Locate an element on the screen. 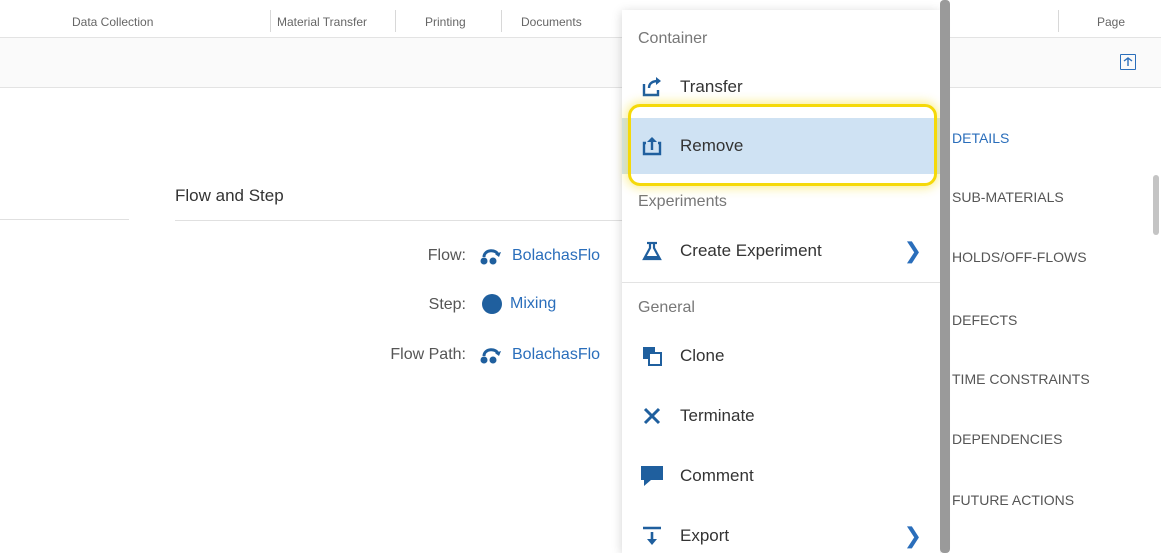 This screenshot has height=553, width=1161. nav-sub-materials: SUB-MATERIALS is located at coordinates (1008, 197).